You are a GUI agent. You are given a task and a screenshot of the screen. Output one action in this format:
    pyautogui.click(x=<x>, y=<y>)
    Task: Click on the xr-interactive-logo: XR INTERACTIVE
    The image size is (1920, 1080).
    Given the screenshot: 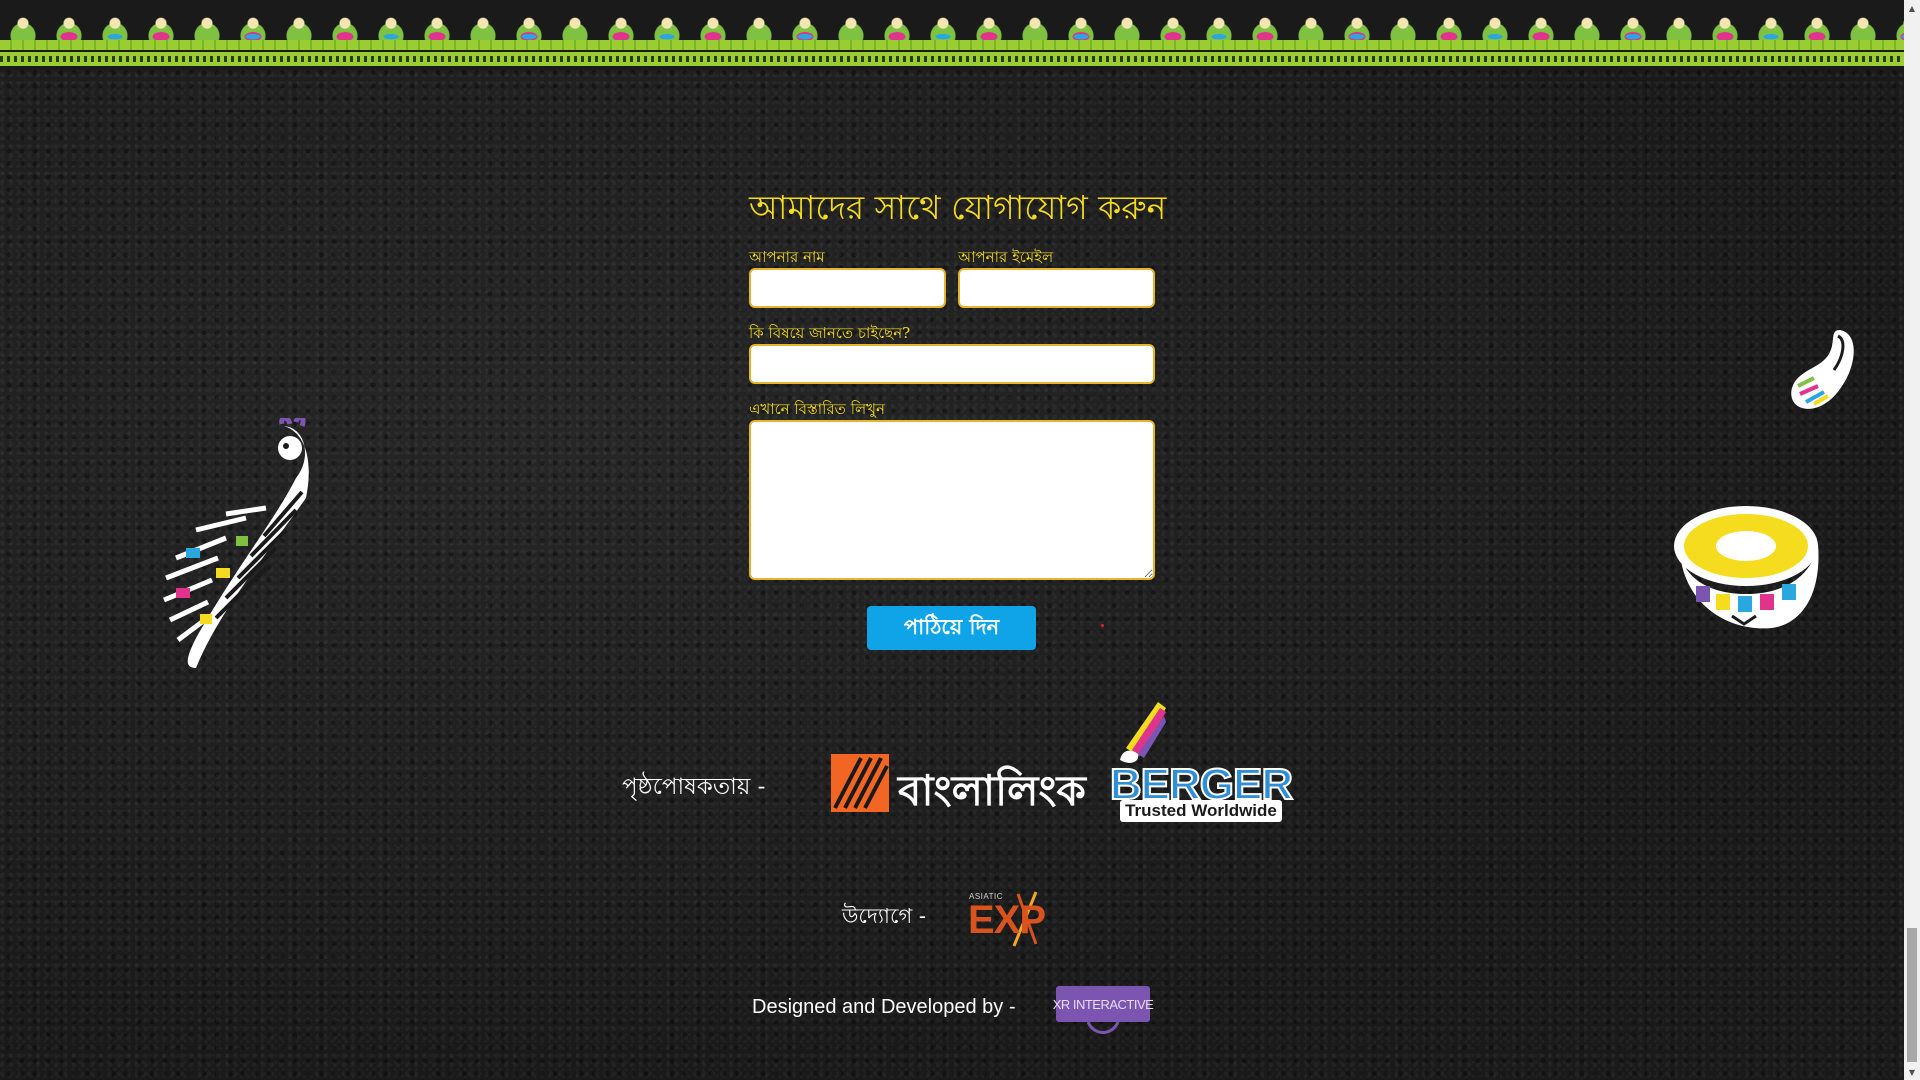 What is the action you would take?
    pyautogui.click(x=1103, y=1004)
    